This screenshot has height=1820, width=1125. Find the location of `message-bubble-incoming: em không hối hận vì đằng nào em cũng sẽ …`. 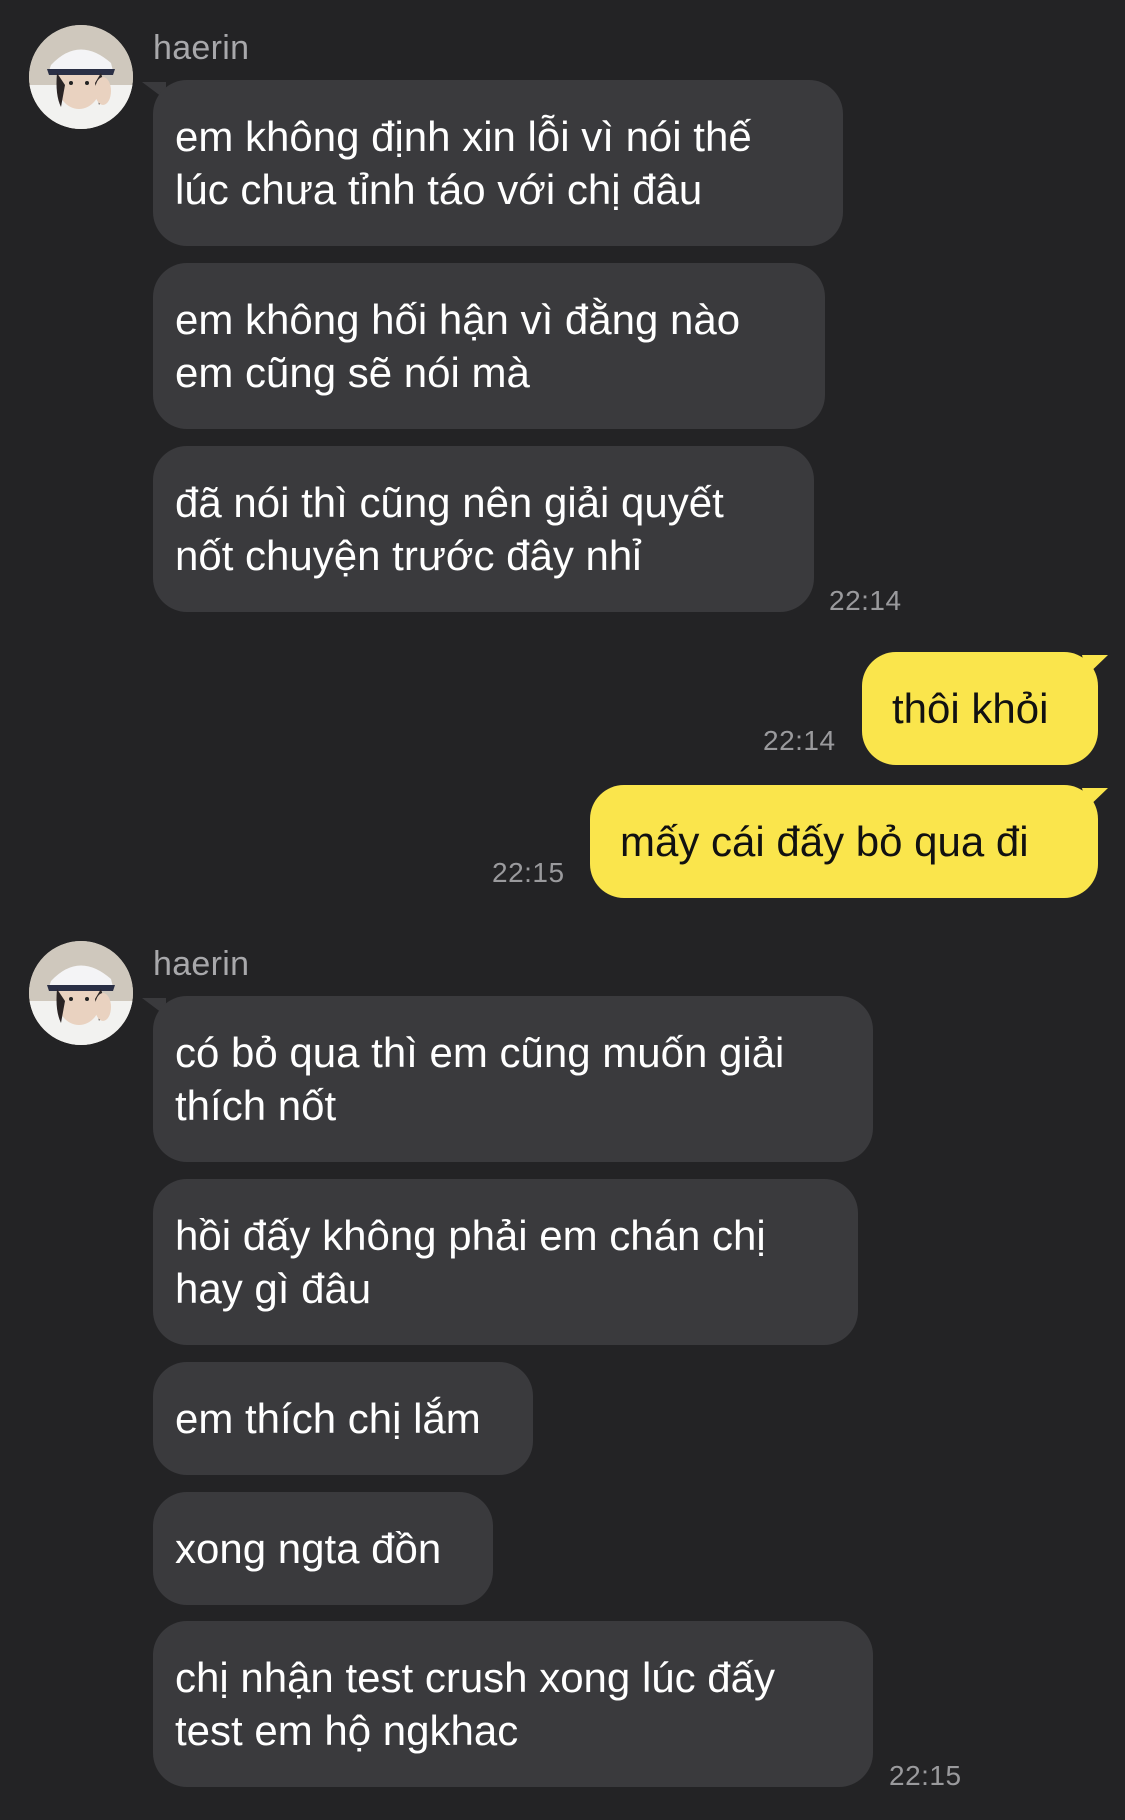

message-bubble-incoming: em không hối hận vì đằng nào em cũng sẽ … is located at coordinates (489, 346).